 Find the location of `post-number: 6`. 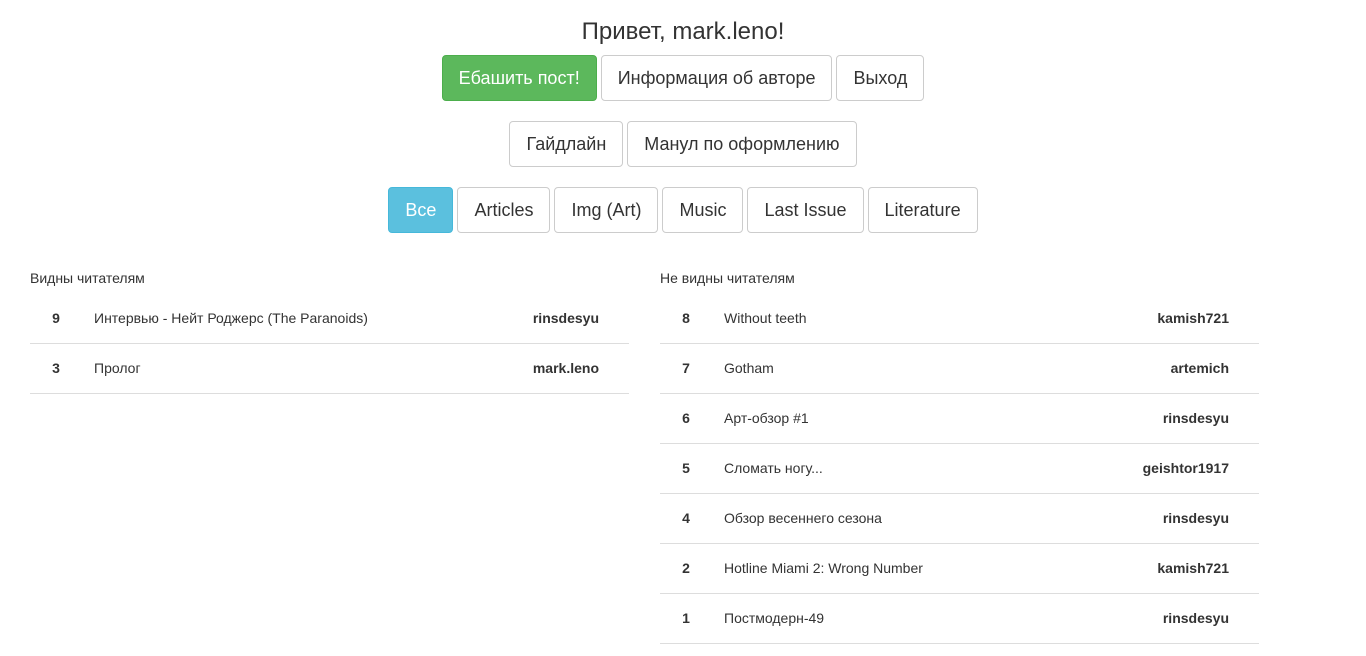

post-number: 6 is located at coordinates (686, 418).